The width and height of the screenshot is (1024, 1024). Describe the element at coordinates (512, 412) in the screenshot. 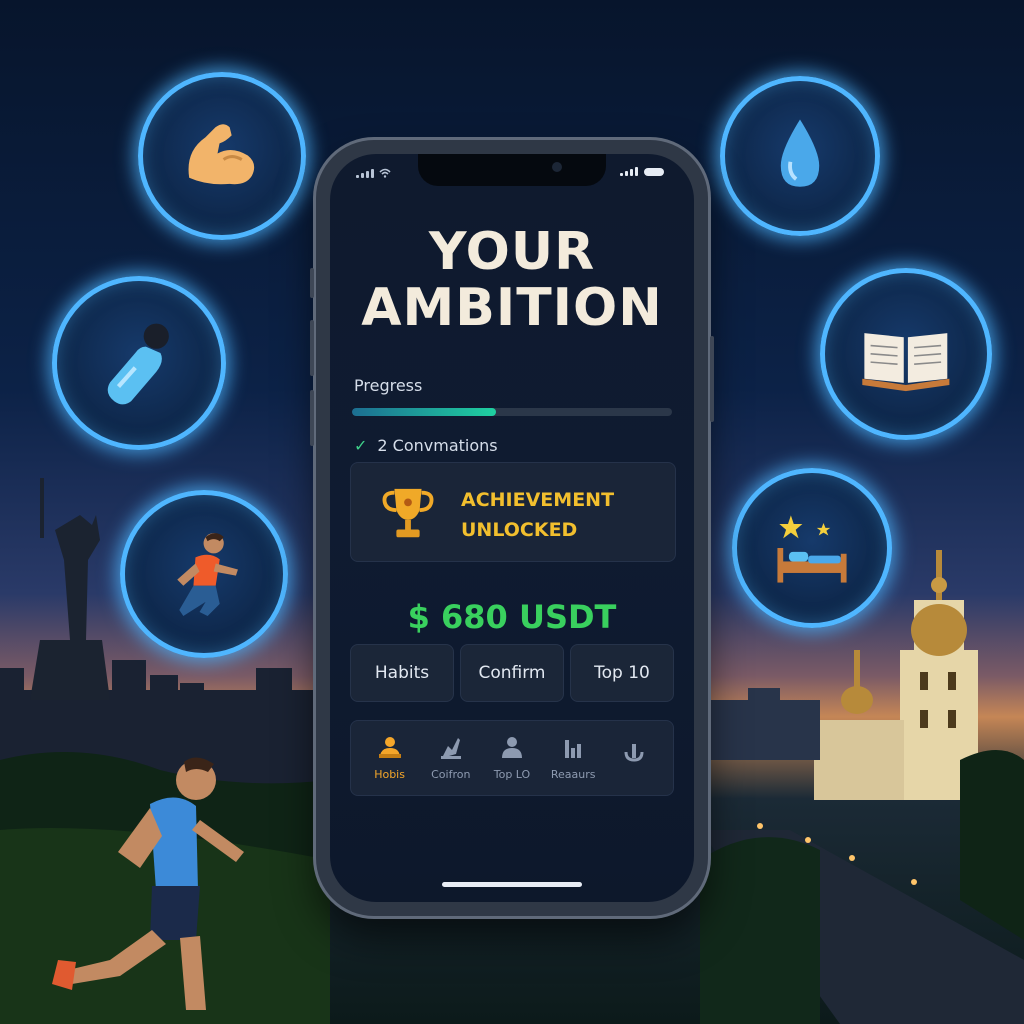

I see `progress-bar` at that location.